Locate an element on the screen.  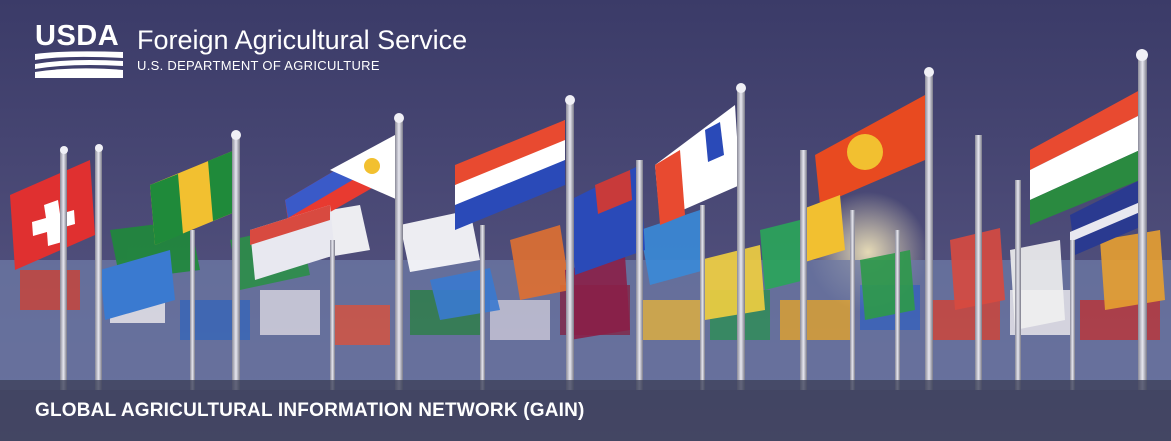
usda-logo-mark: USDA is located at coordinates (79, 50).